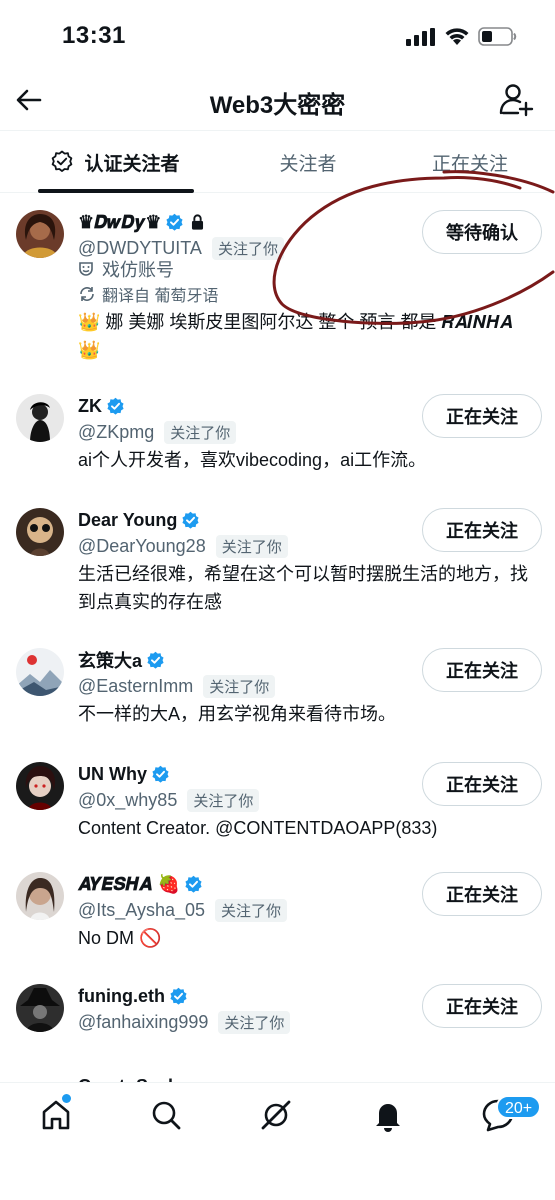 This screenshot has width=555, height=1200. I want to click on user-display-name: funing.eth, so click(121, 995).